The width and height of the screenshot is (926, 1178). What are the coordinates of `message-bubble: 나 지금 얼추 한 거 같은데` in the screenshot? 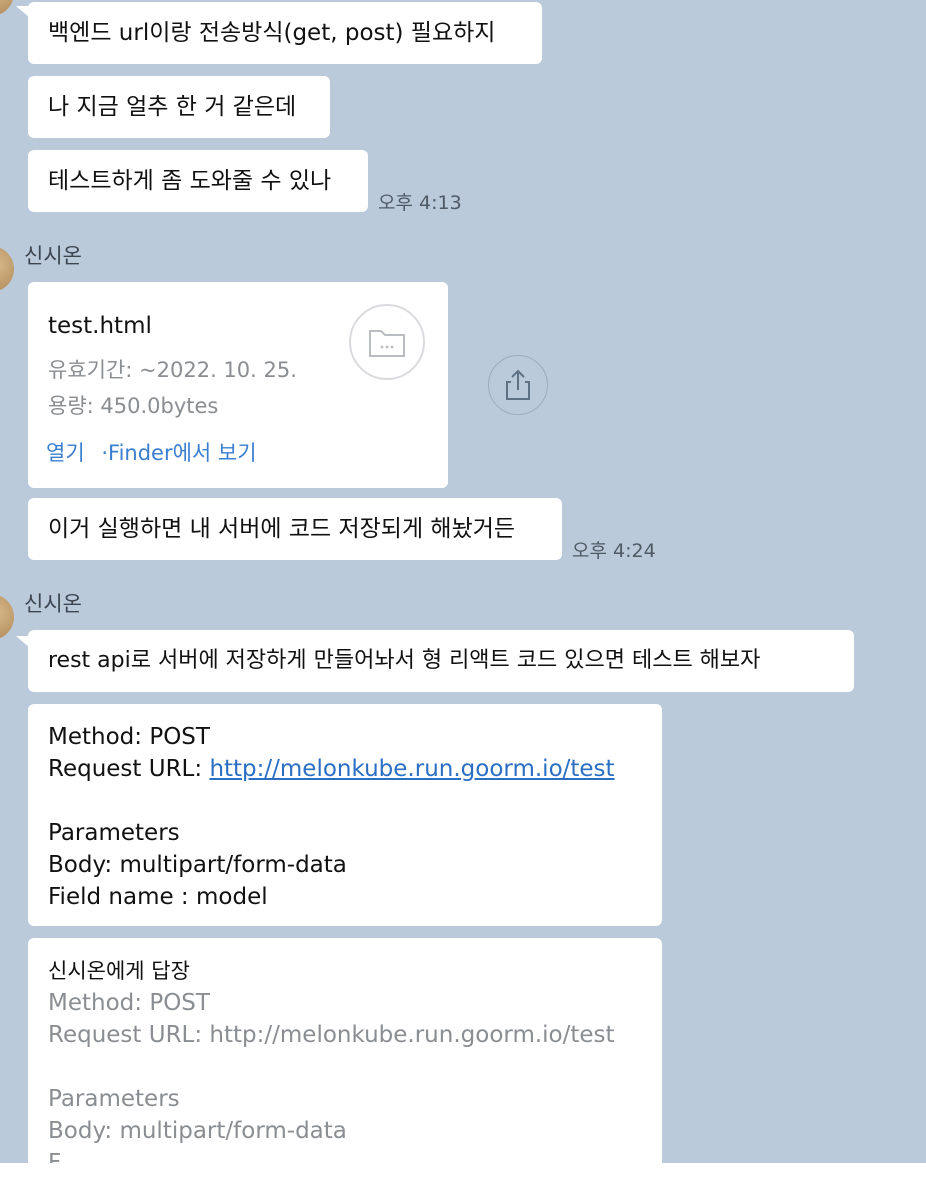 It's located at (179, 107).